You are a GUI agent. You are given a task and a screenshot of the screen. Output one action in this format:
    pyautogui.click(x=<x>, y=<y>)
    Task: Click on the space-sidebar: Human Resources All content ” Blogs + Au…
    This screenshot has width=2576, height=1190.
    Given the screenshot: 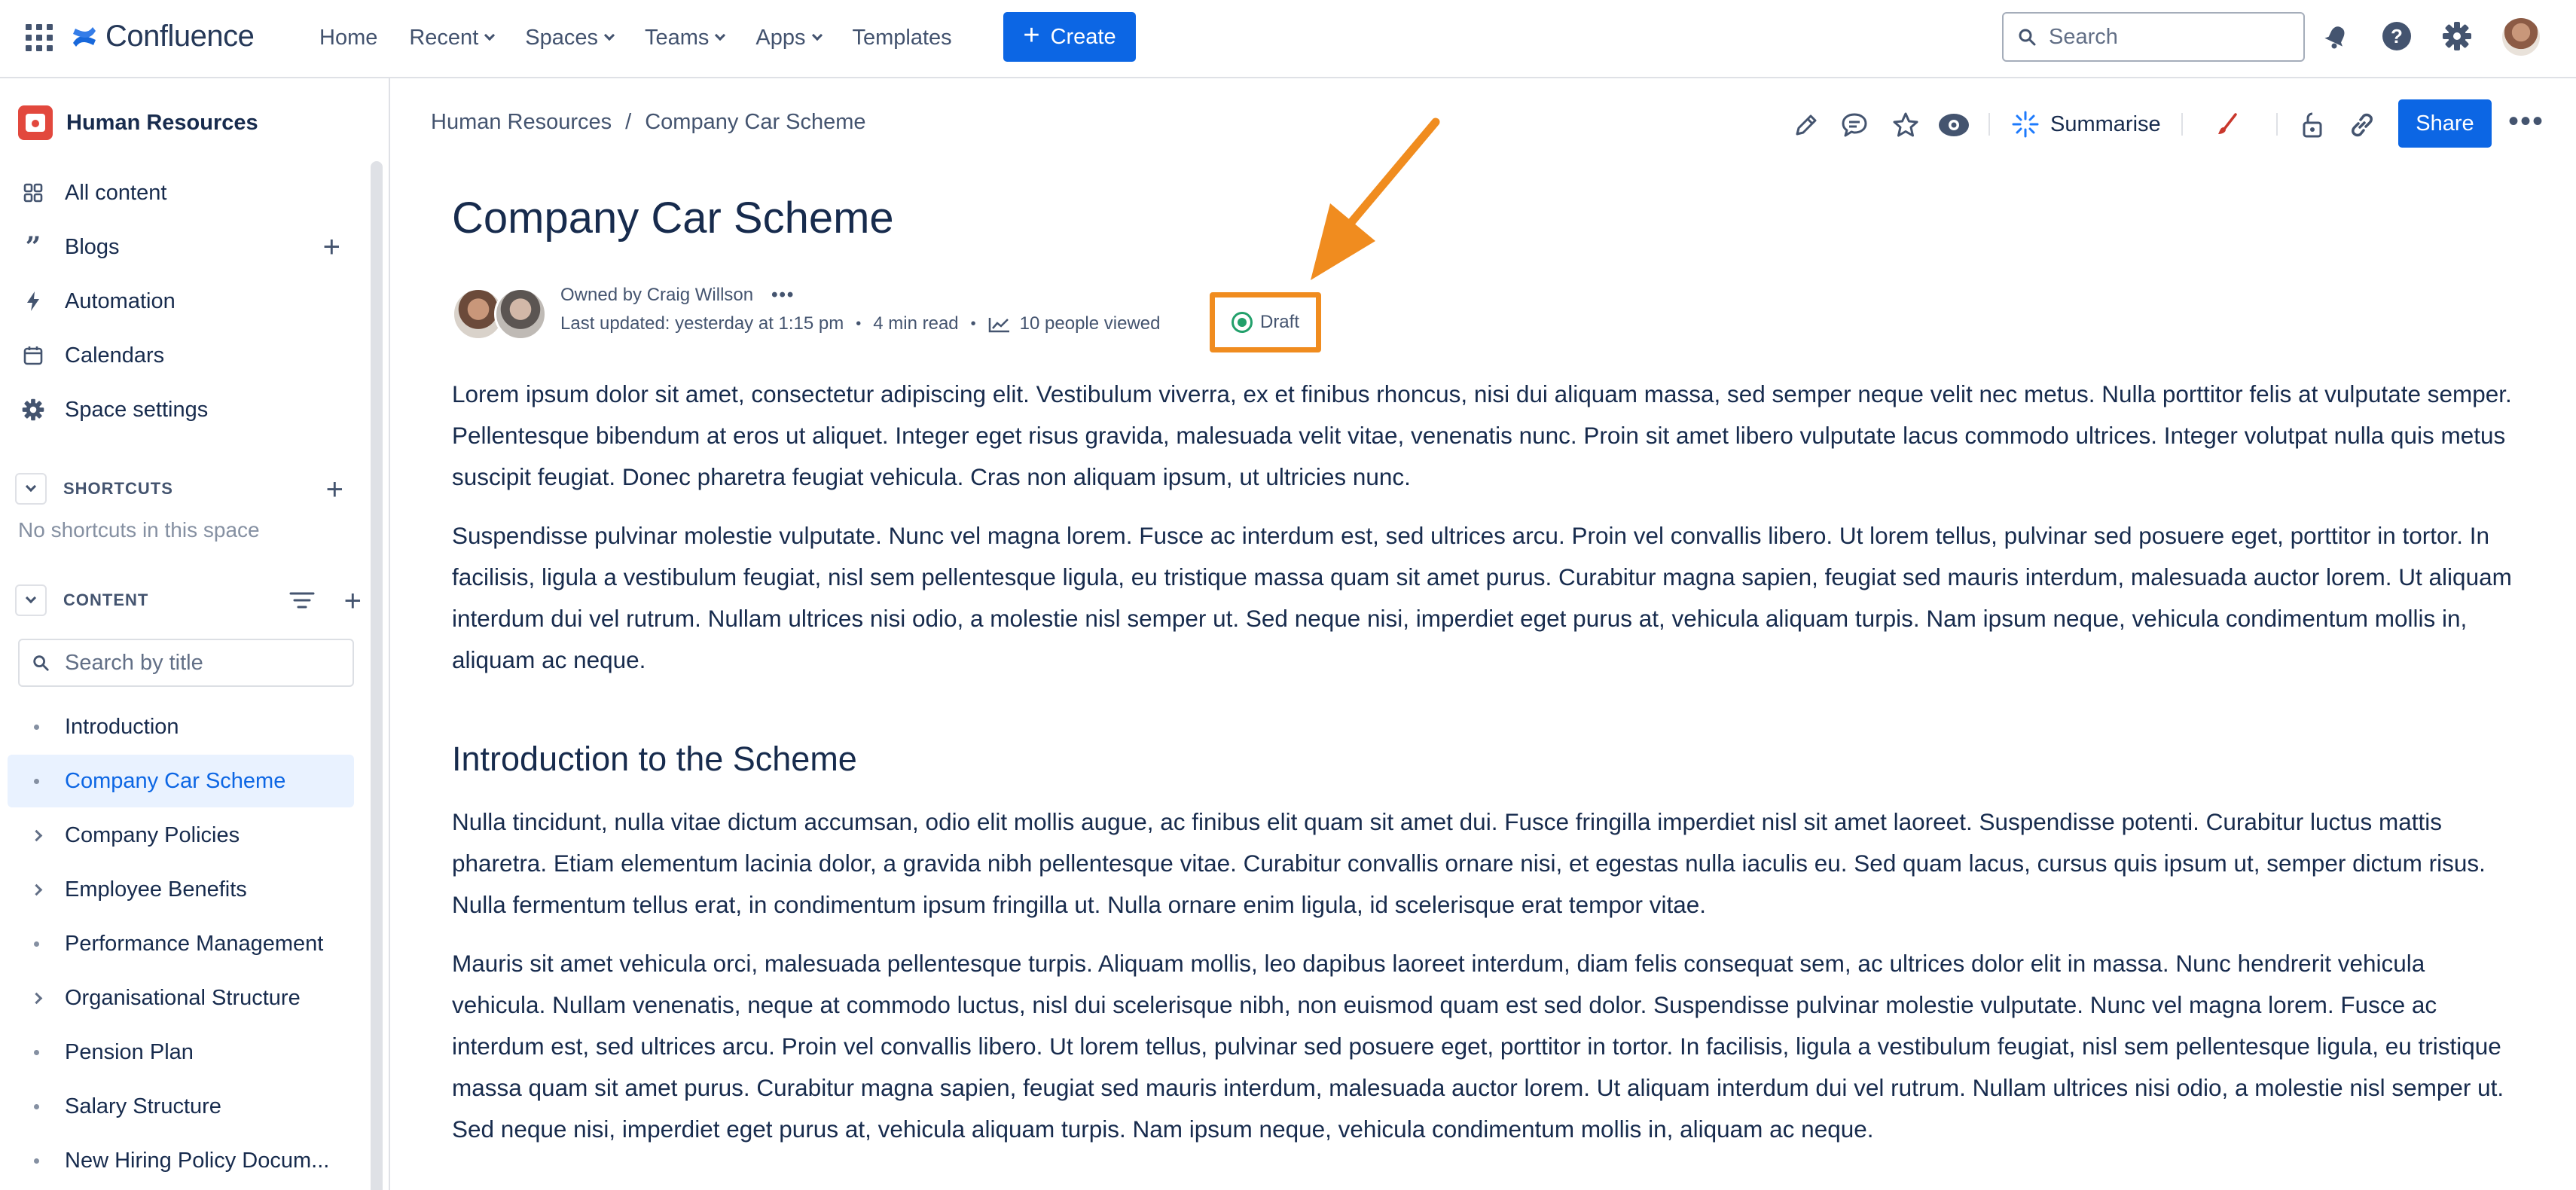 What is the action you would take?
    pyautogui.click(x=195, y=634)
    